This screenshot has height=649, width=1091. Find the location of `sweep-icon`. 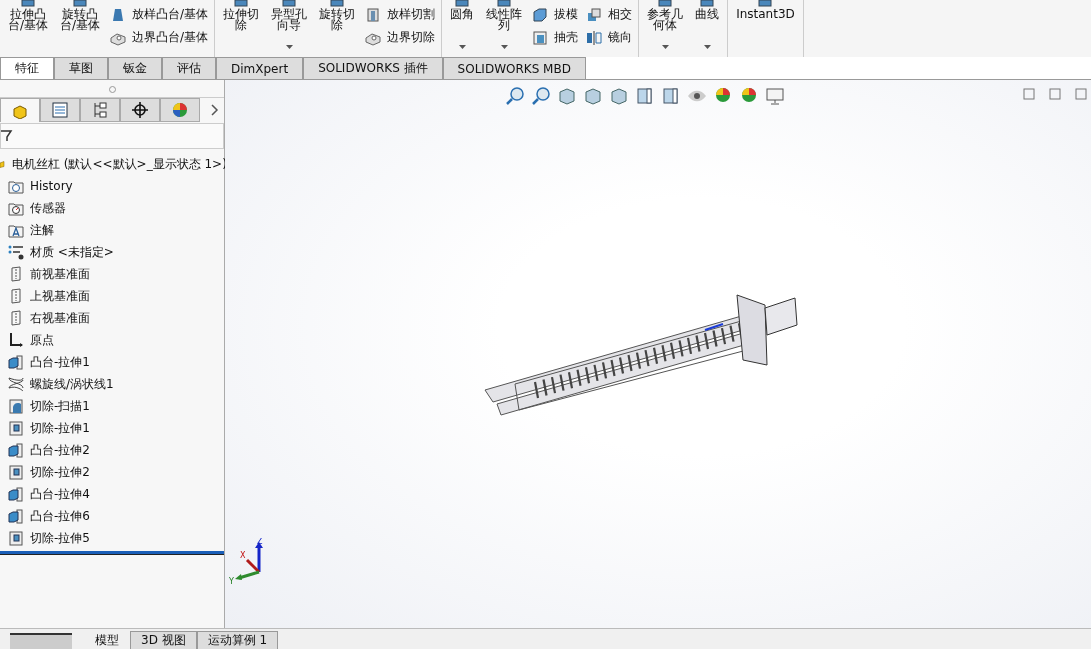

sweep-icon is located at coordinates (16, 406).